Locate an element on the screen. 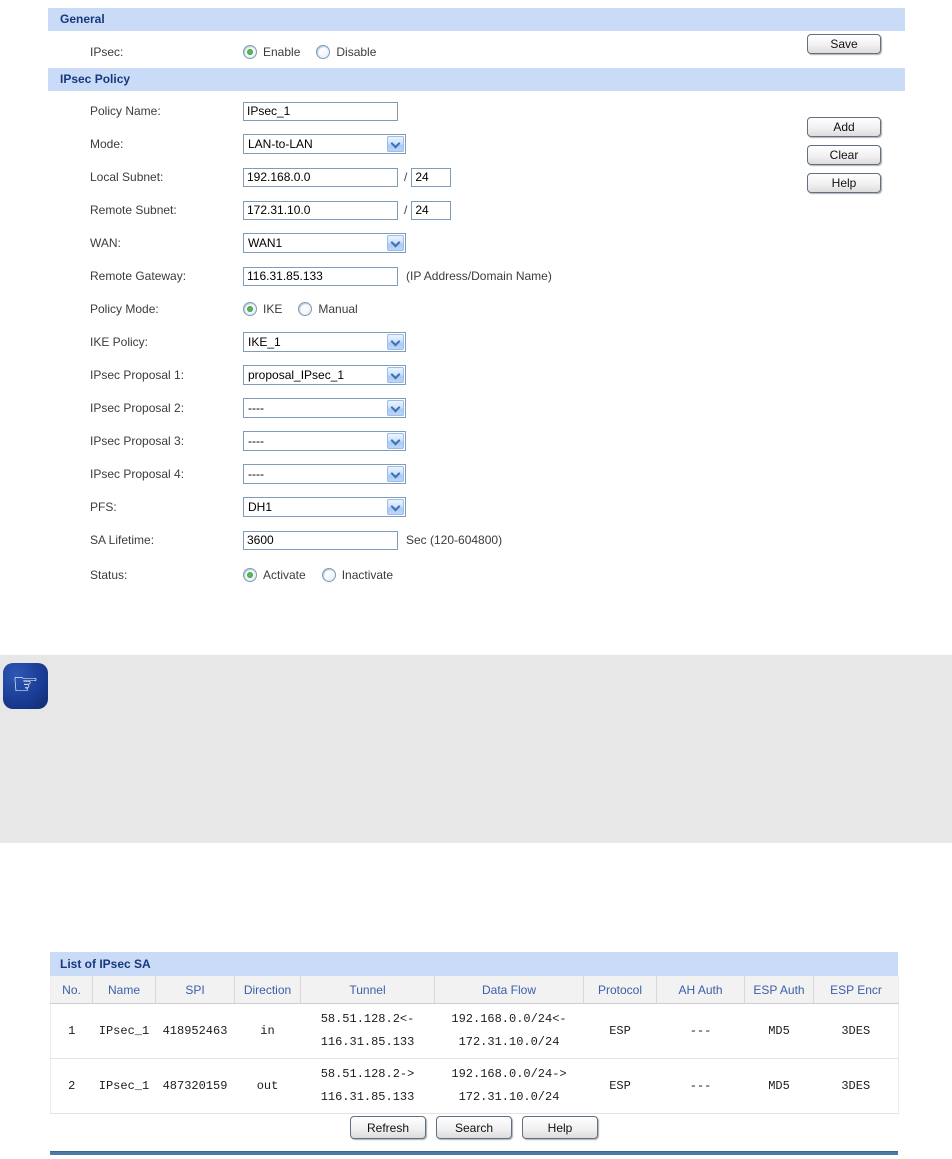  cell-no: 2 is located at coordinates (71, 1086).